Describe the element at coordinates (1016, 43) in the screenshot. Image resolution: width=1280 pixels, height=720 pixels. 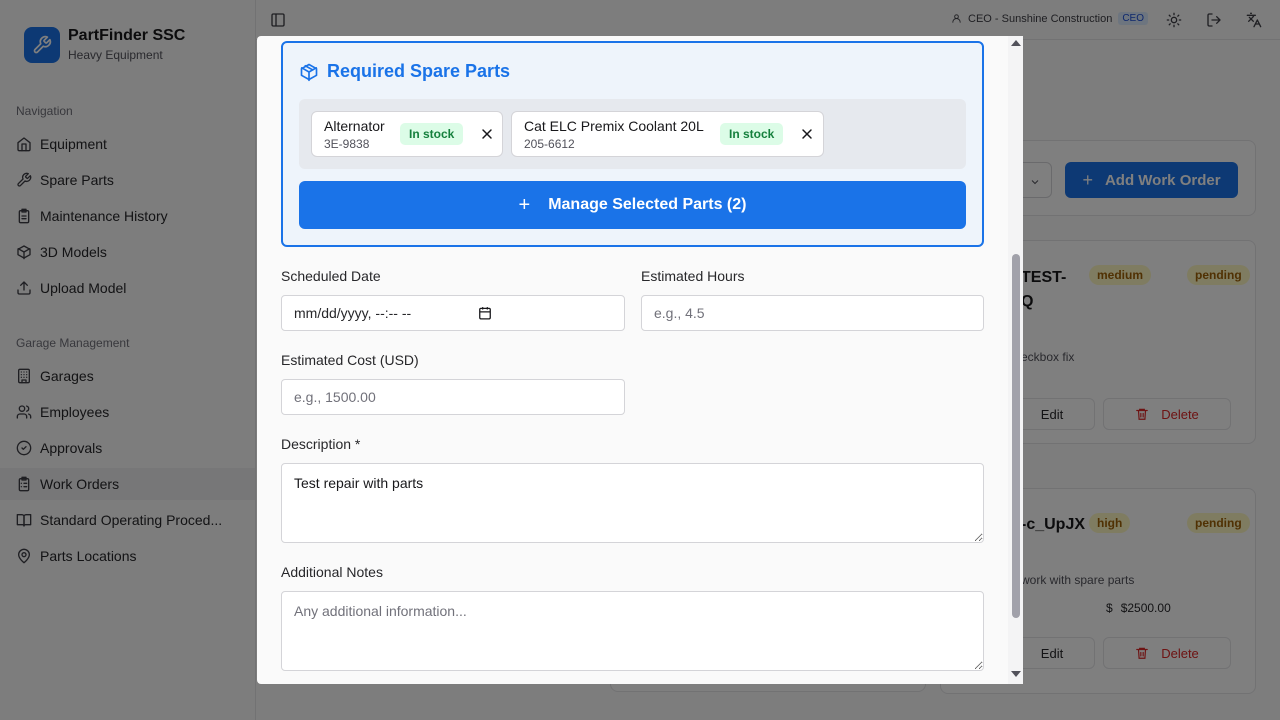
I see `scroll-up-arrow-icon` at that location.